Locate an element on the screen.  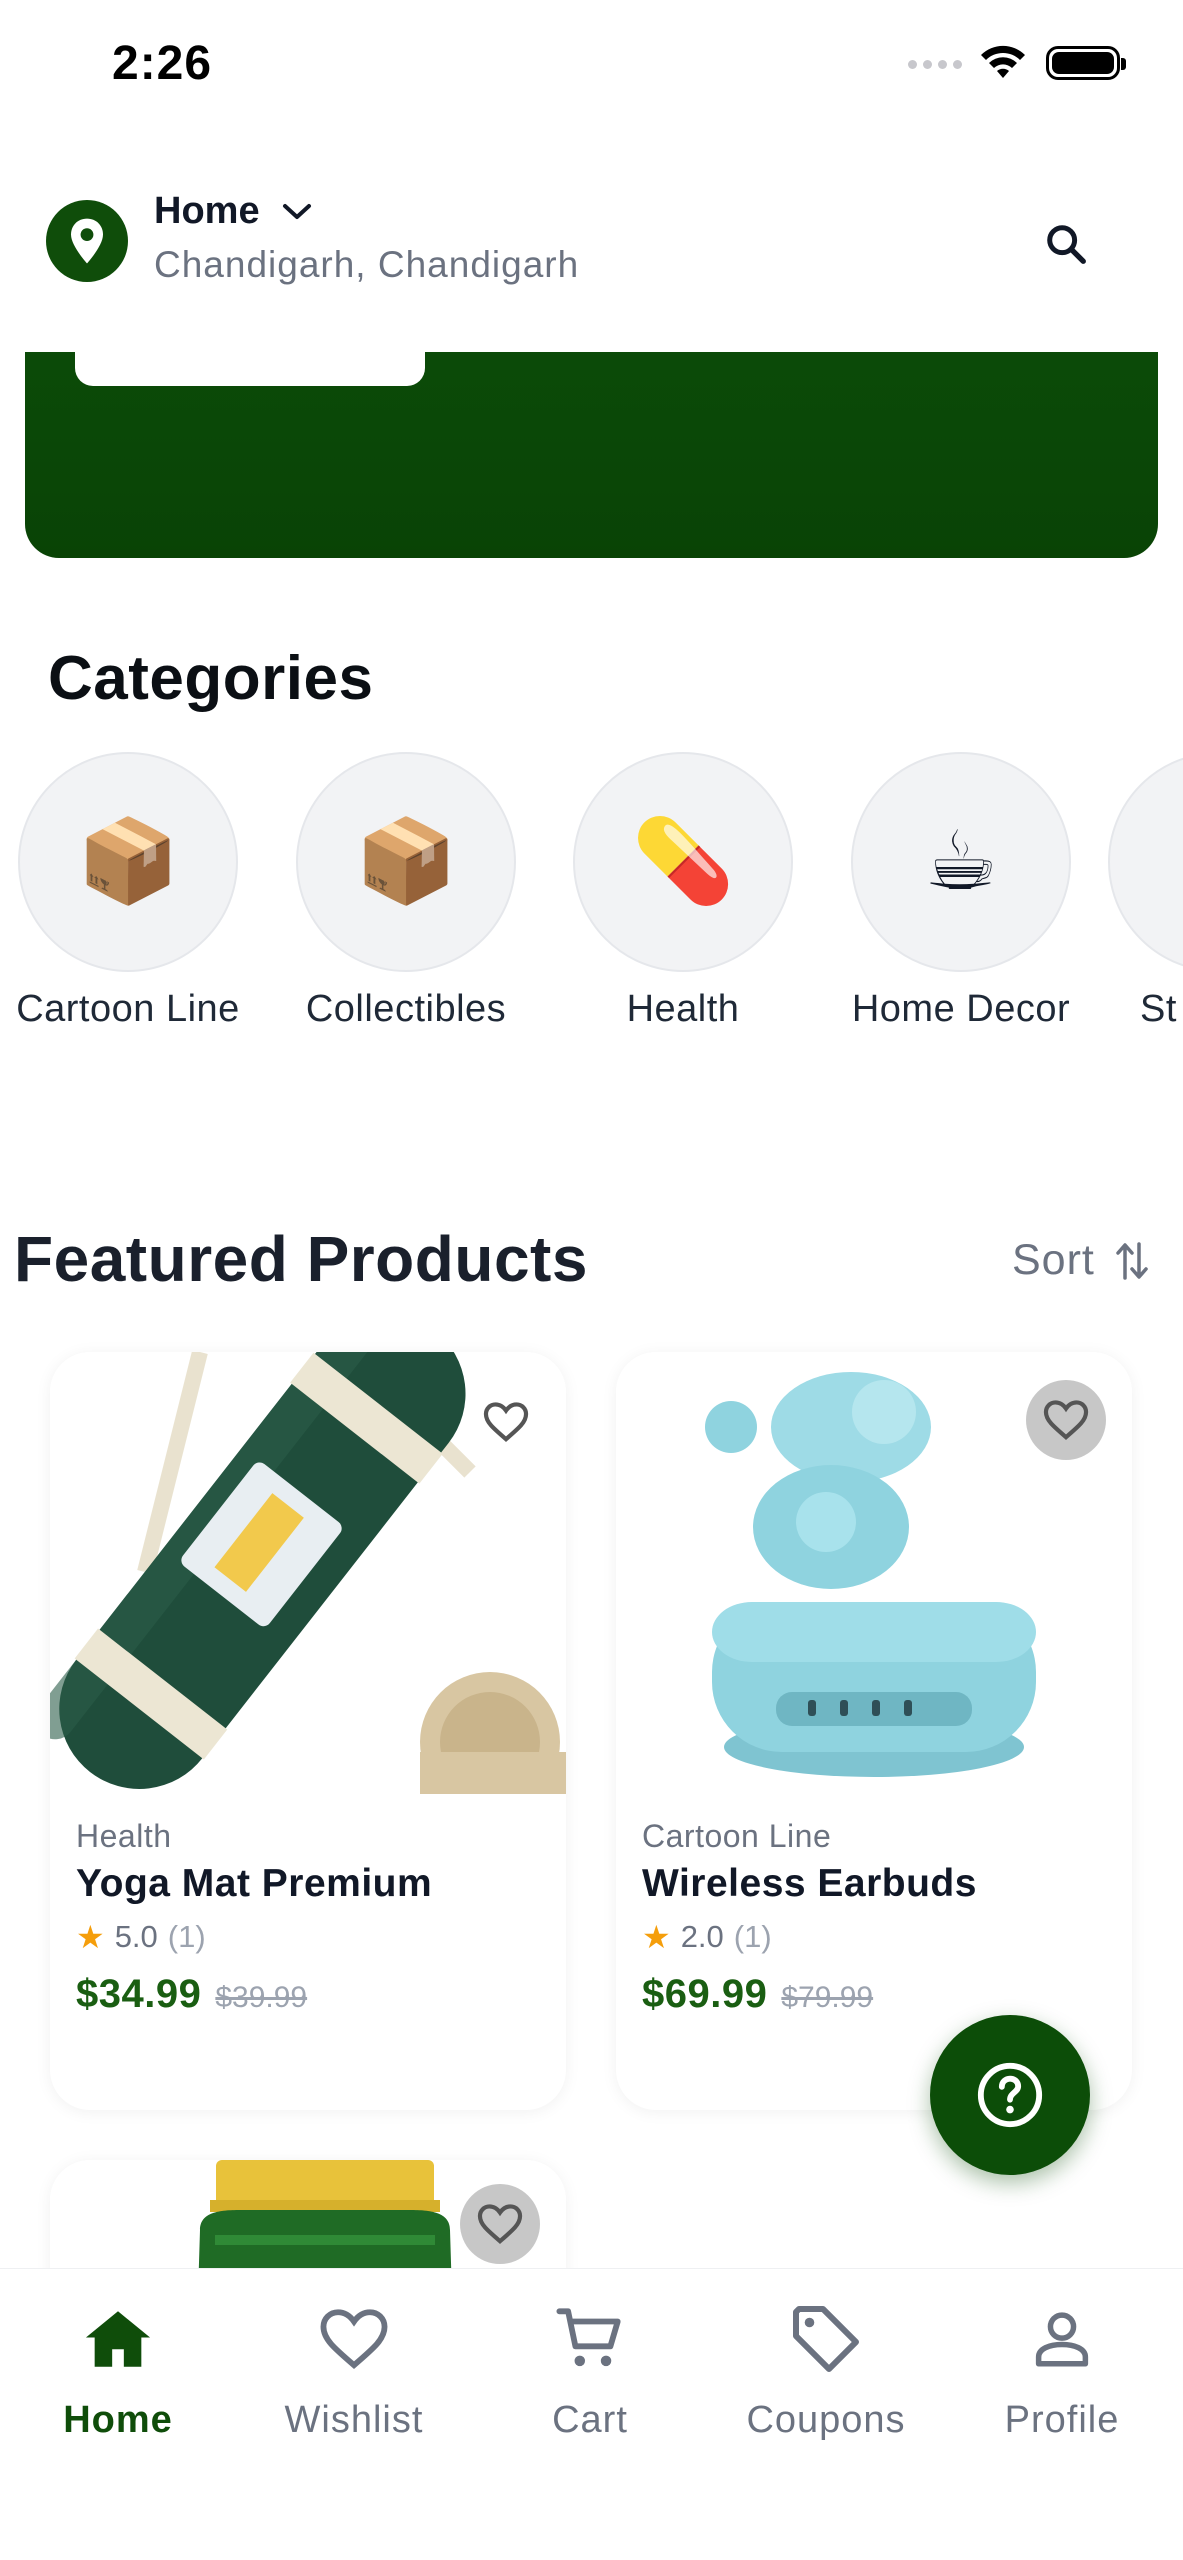
category-item-health: 💊 Health is located at coordinates (683, 891).